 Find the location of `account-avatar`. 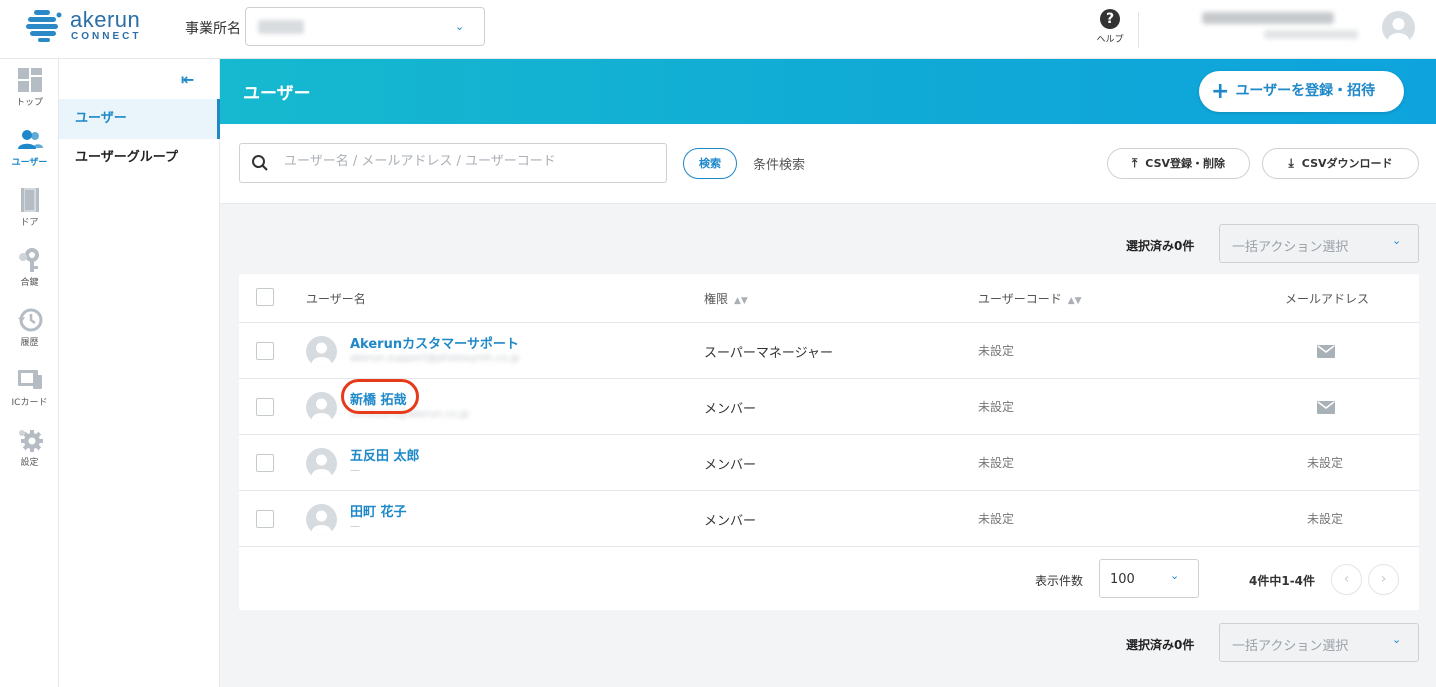

account-avatar is located at coordinates (1398, 27).